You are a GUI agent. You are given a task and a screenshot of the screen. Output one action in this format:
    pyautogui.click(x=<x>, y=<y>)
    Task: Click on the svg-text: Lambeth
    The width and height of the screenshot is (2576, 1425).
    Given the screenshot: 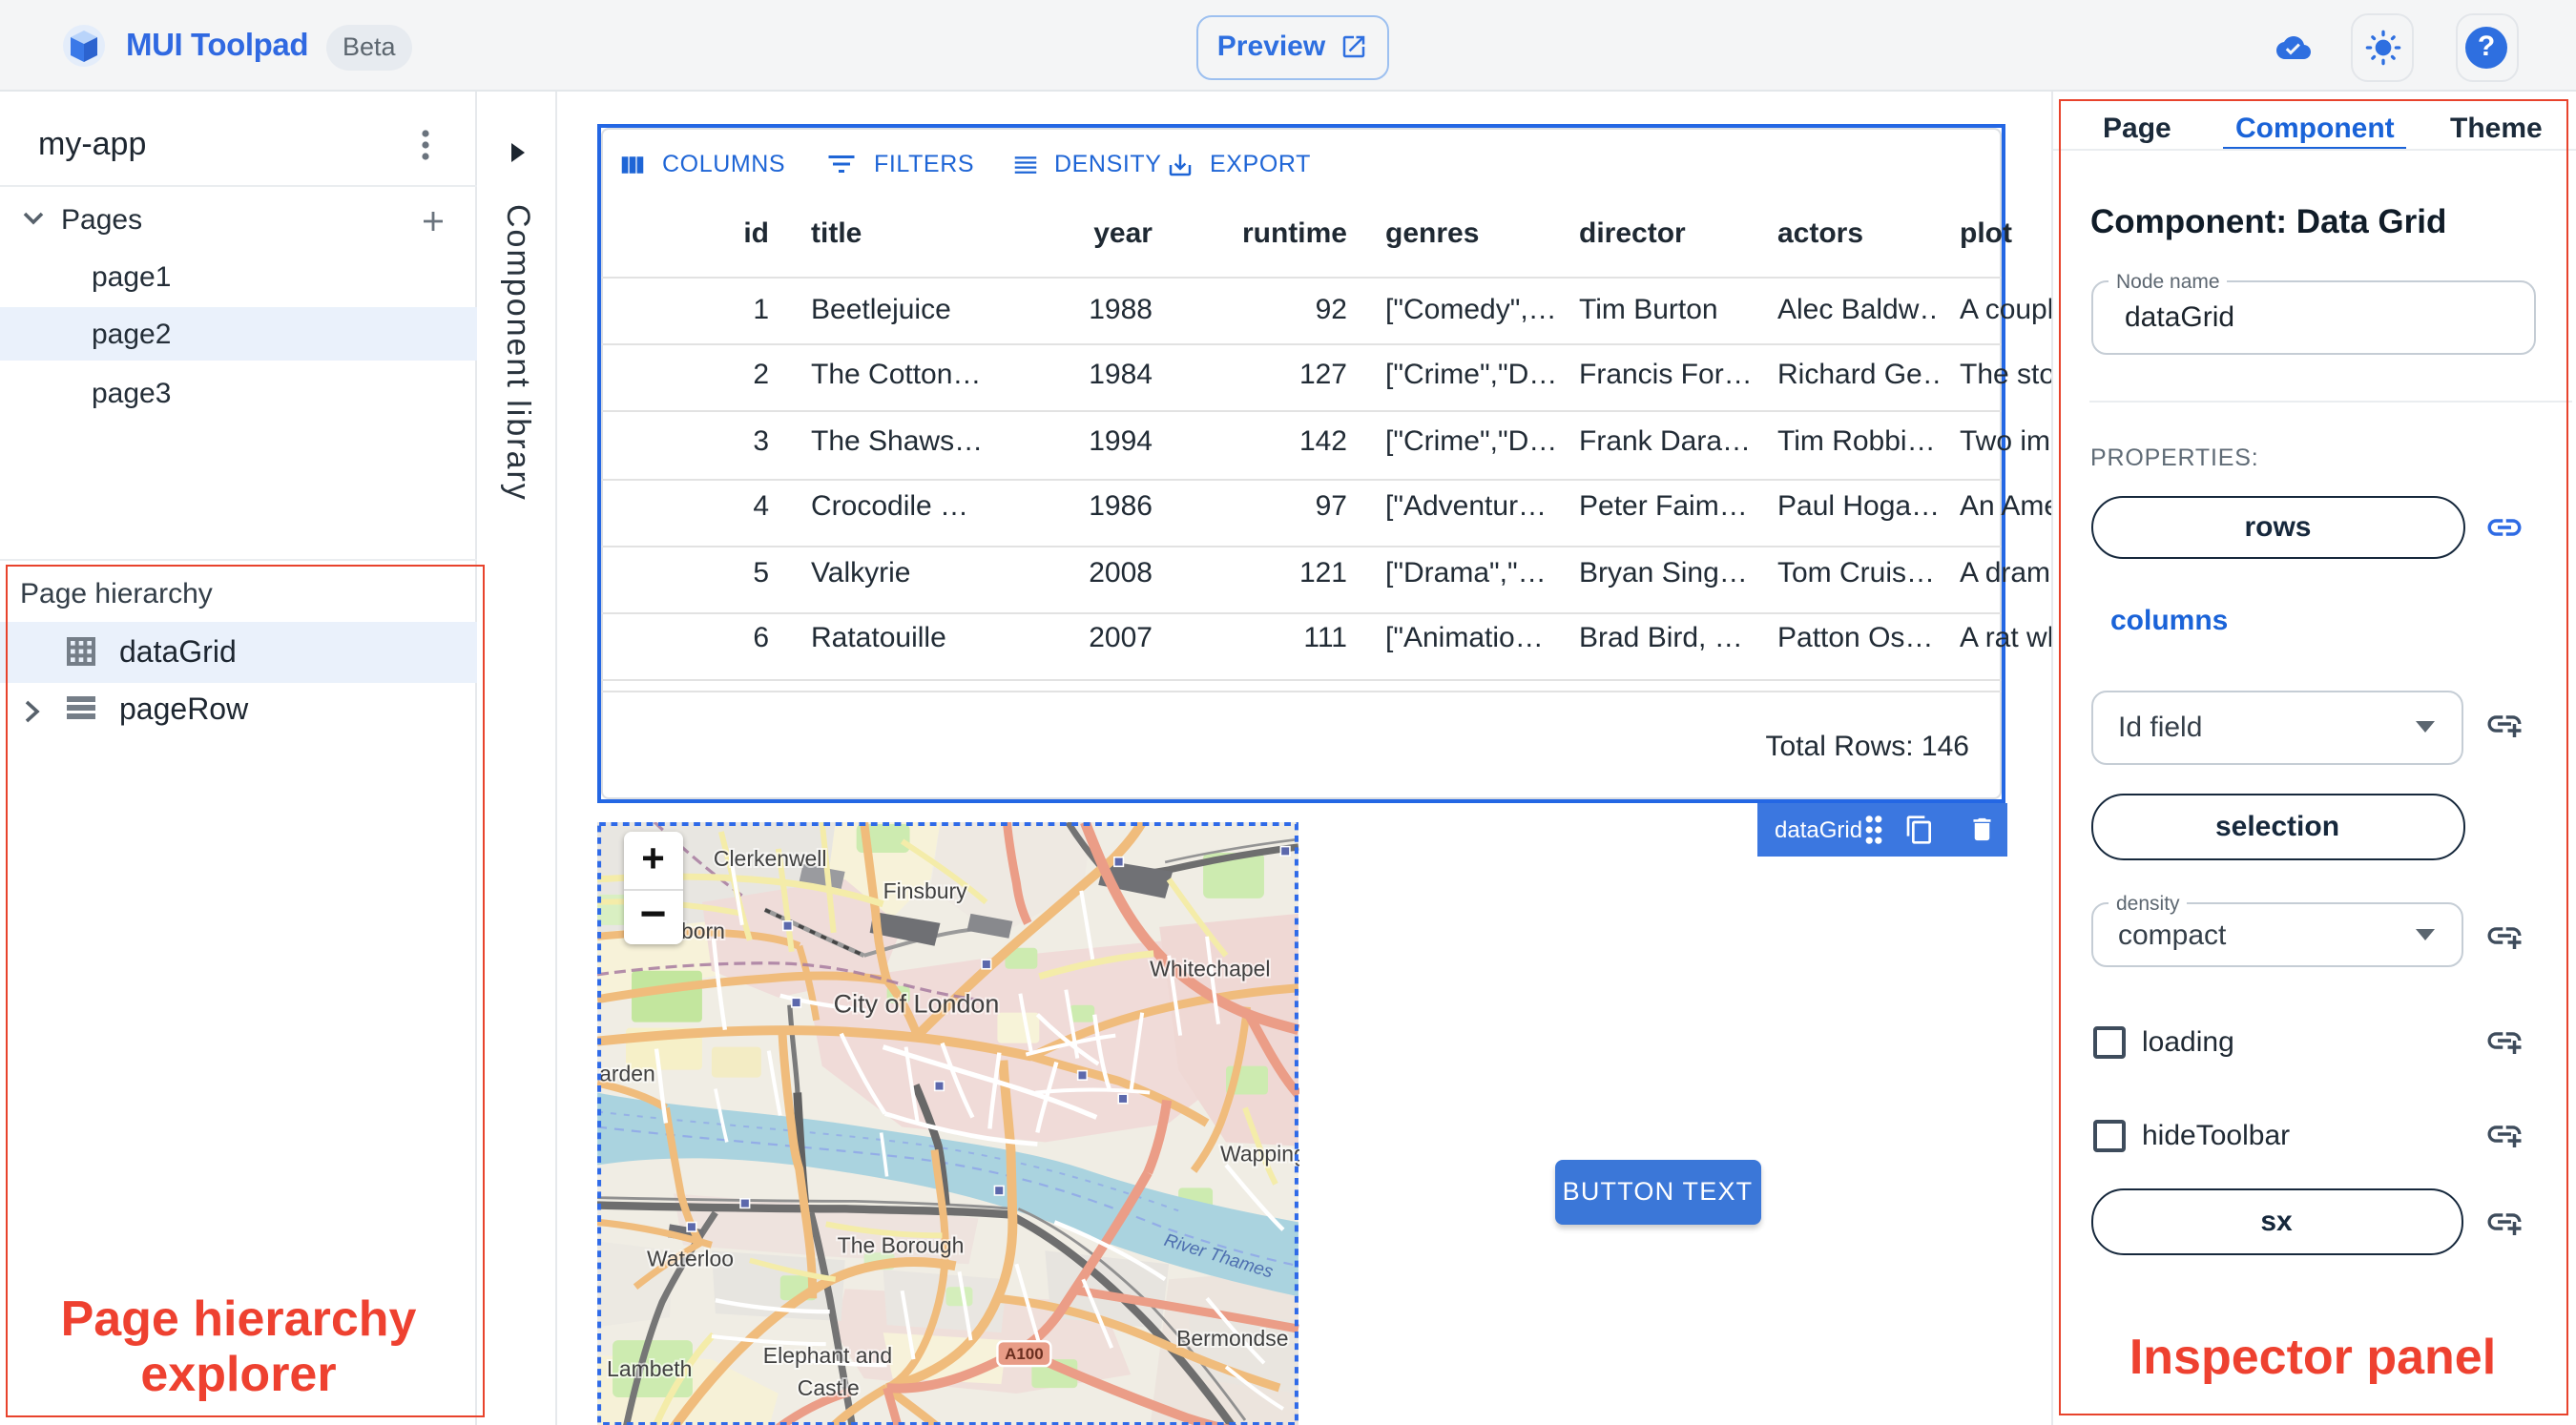 What is the action you would take?
    pyautogui.click(x=649, y=1367)
    